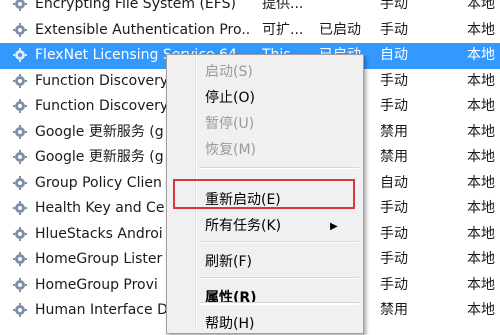 The height and width of the screenshot is (335, 500). What do you see at coordinates (250, 9) in the screenshot?
I see `service-row: Encrypting File System (EFS) 提供... 手动 本地` at bounding box center [250, 9].